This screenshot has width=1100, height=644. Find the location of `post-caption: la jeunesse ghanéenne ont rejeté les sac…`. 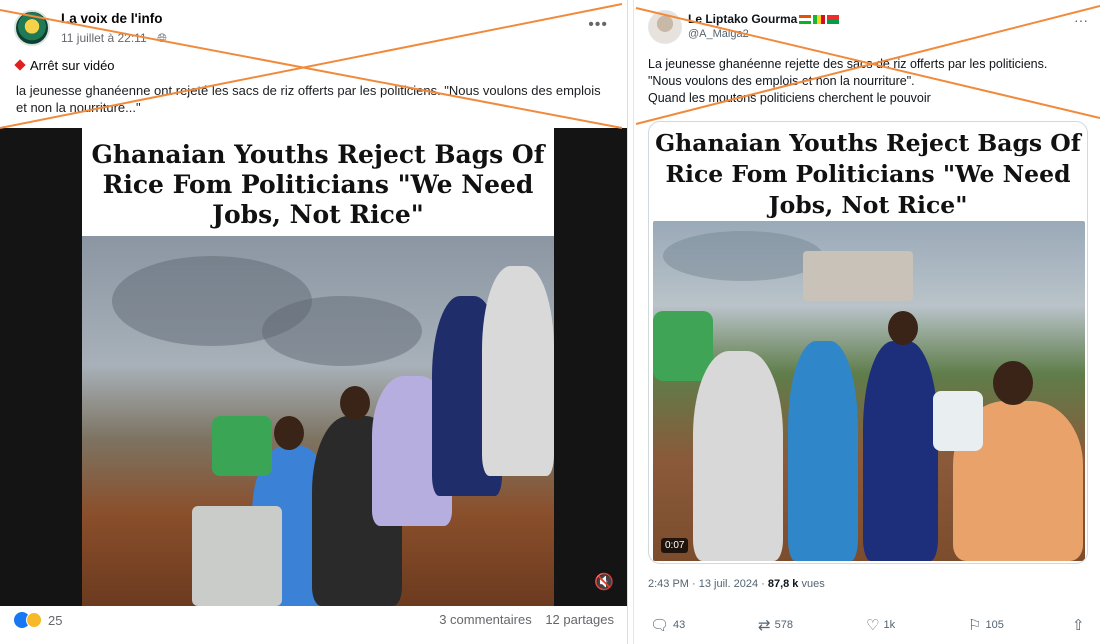

post-caption: la jeunesse ghanéenne ont rejeté les sac… is located at coordinates (308, 99).